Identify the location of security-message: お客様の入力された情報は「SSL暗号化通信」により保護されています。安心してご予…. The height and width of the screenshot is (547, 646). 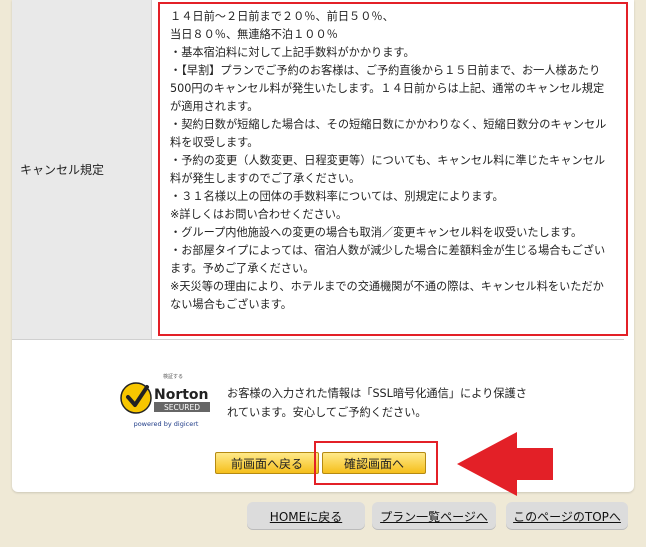
(377, 403).